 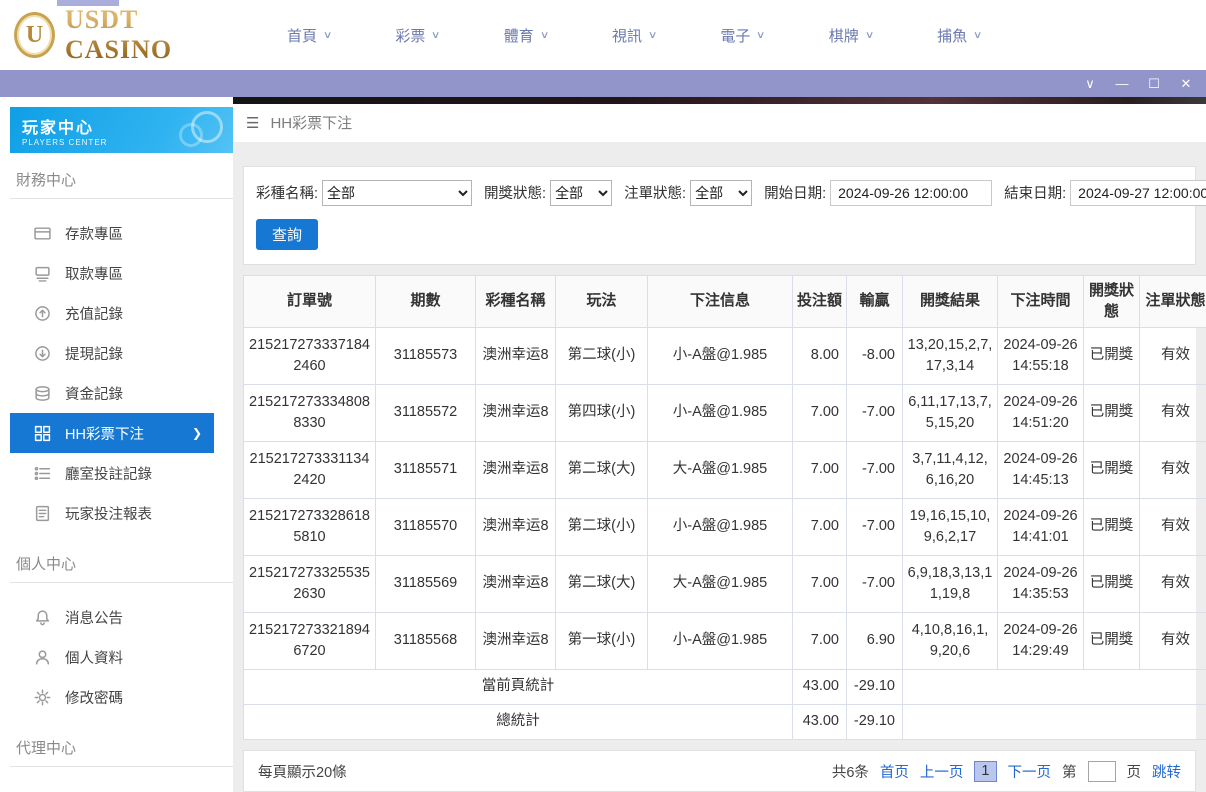 What do you see at coordinates (42, 657) in the screenshot?
I see `person-icon` at bounding box center [42, 657].